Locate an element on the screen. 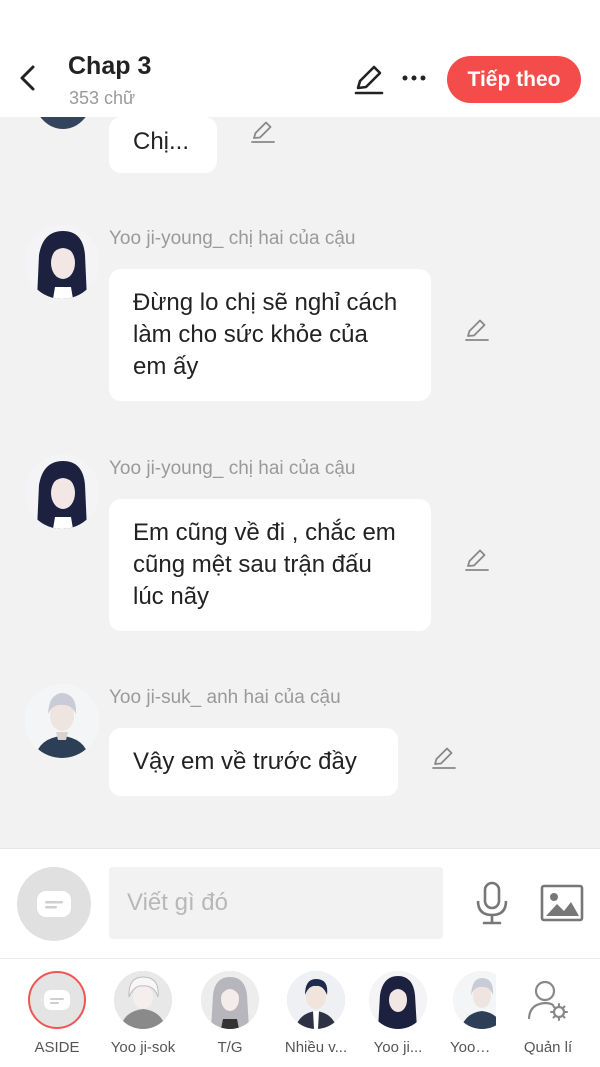  white-hair-character-avatar is located at coordinates (143, 1000).